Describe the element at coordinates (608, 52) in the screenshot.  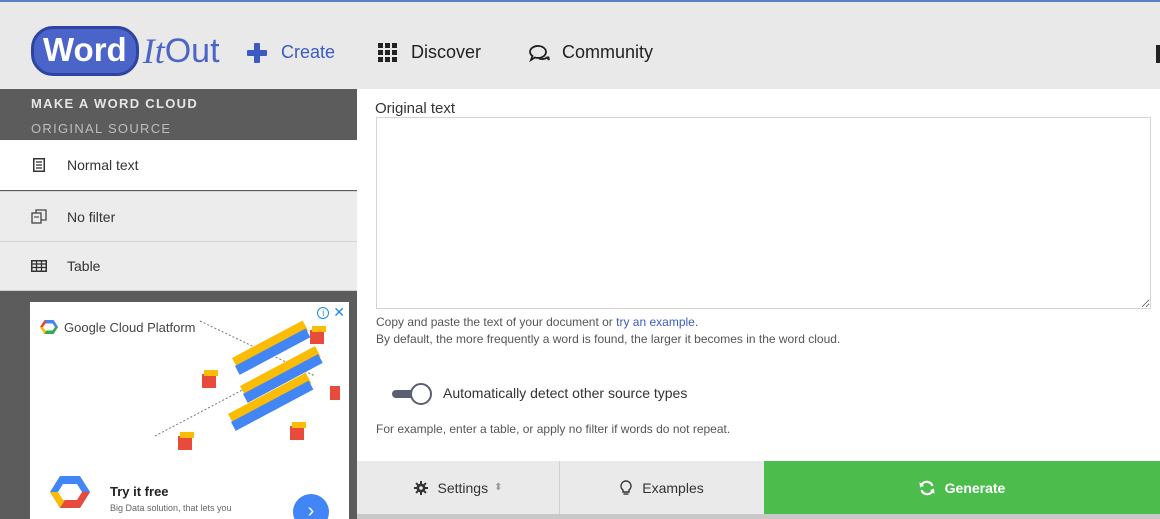
I see `nav-community-label: Community` at that location.